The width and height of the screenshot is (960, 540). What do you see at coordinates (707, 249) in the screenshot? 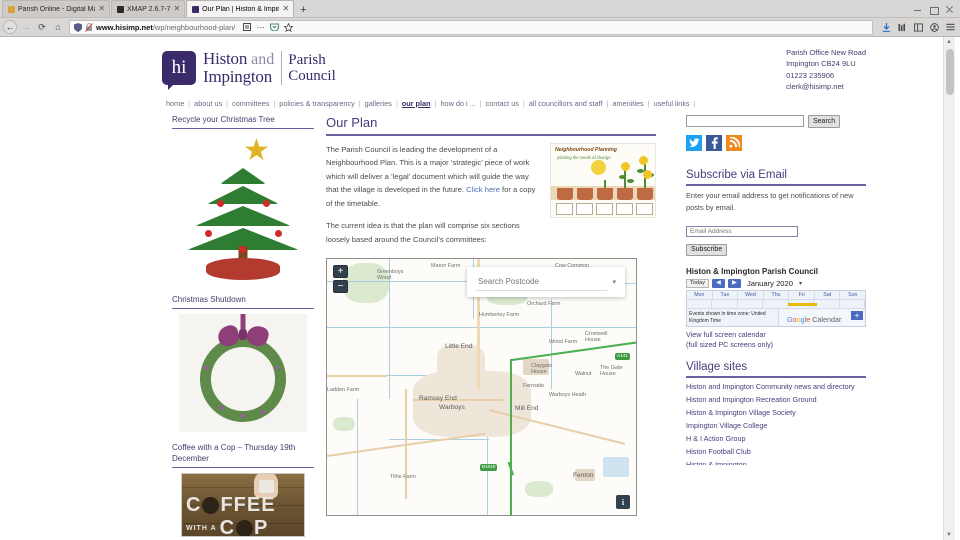
I see `subscribe-button: Subscribe` at bounding box center [707, 249].